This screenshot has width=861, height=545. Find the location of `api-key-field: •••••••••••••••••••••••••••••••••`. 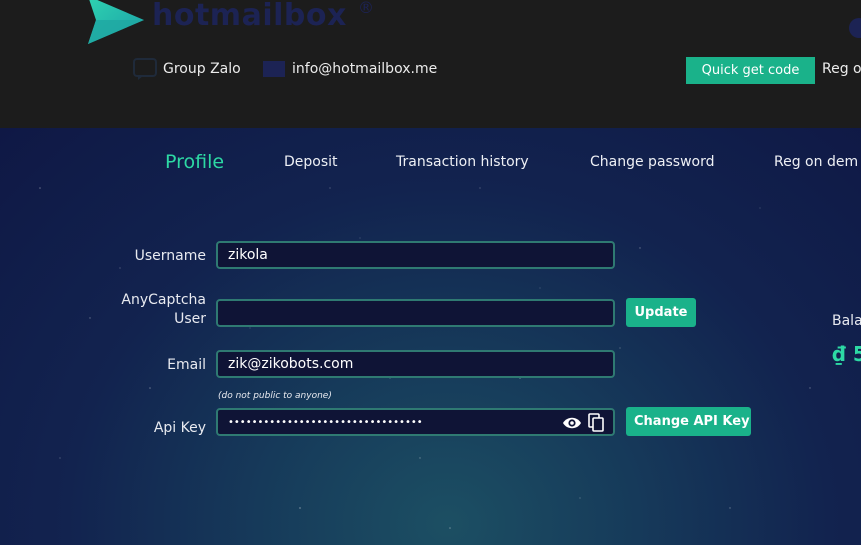

api-key-field: ••••••••••••••••••••••••••••••••• is located at coordinates (415, 422).